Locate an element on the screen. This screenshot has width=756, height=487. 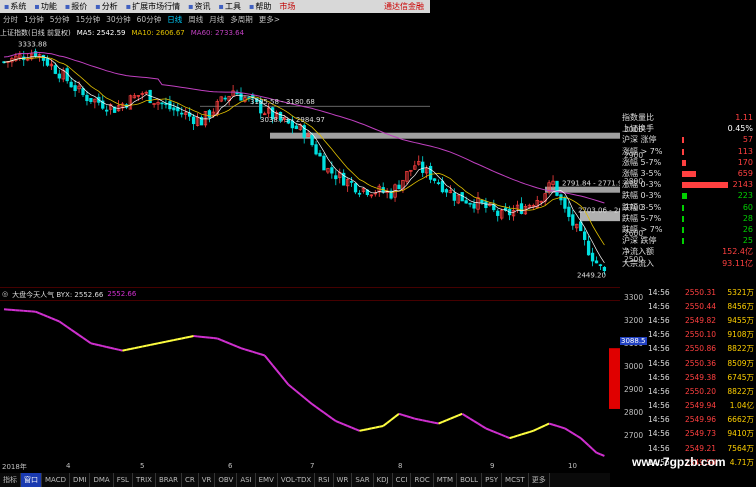
indicator-tab: MCST is located at coordinates (515, 480).